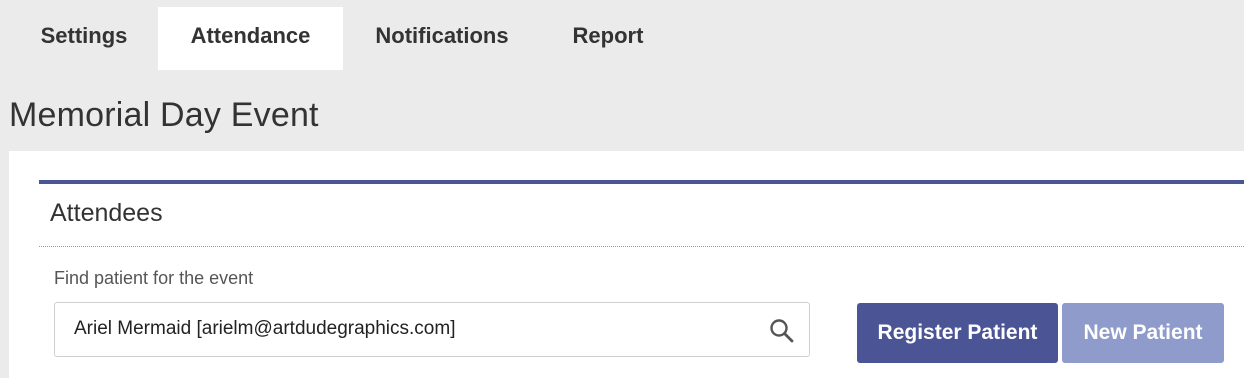  Describe the element at coordinates (84, 38) in the screenshot. I see `tab-settings: Settings` at that location.